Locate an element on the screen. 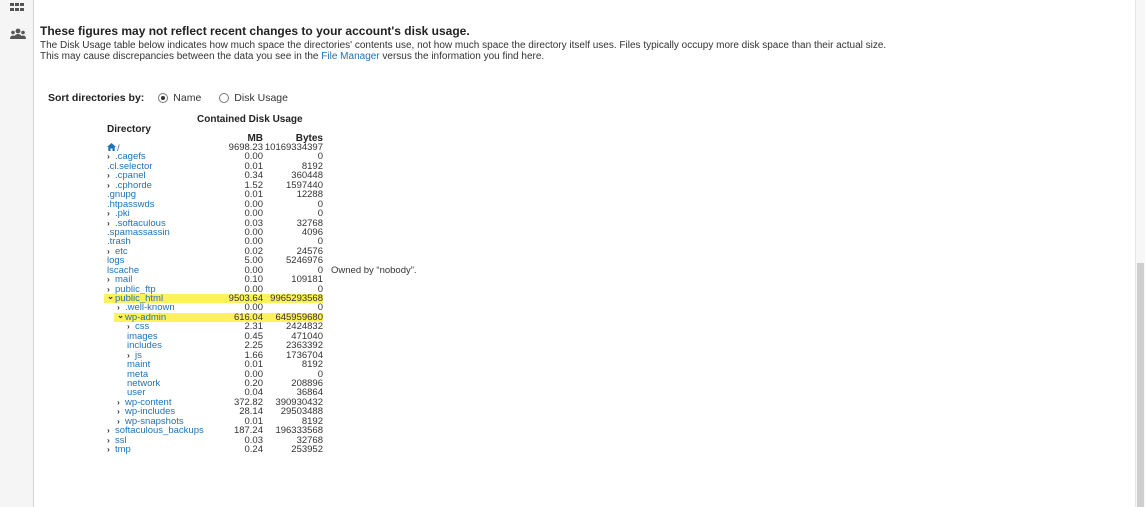  table-row: .trash 0.00 0 is located at coordinates (237, 242).